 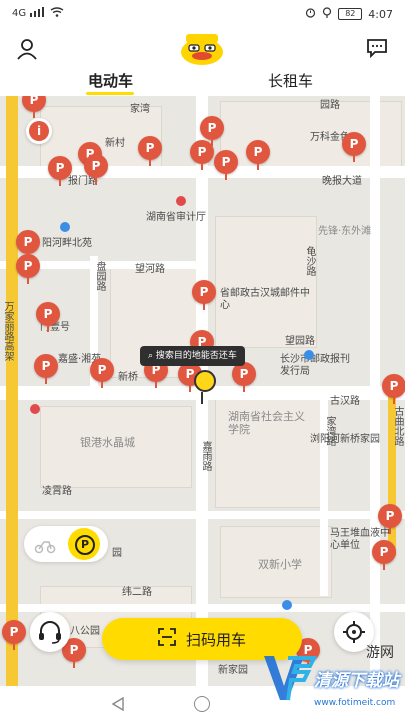 What do you see at coordinates (280, 564) in the screenshot?
I see `map-label: 双新小学` at bounding box center [280, 564].